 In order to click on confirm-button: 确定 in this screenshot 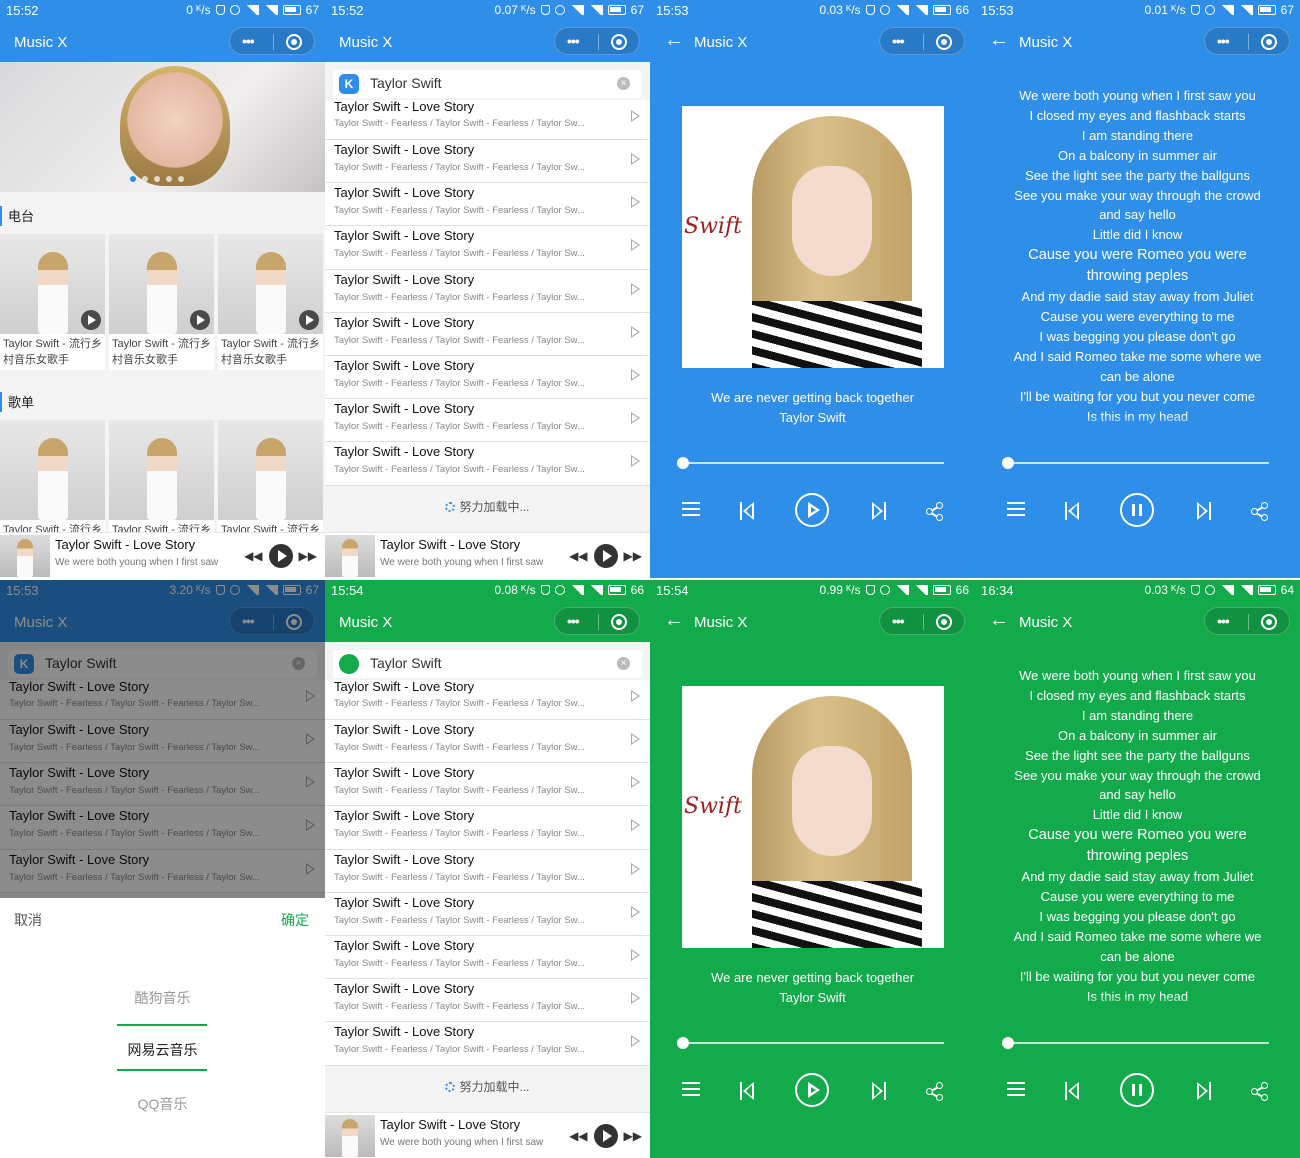, I will do `click(295, 920)`.